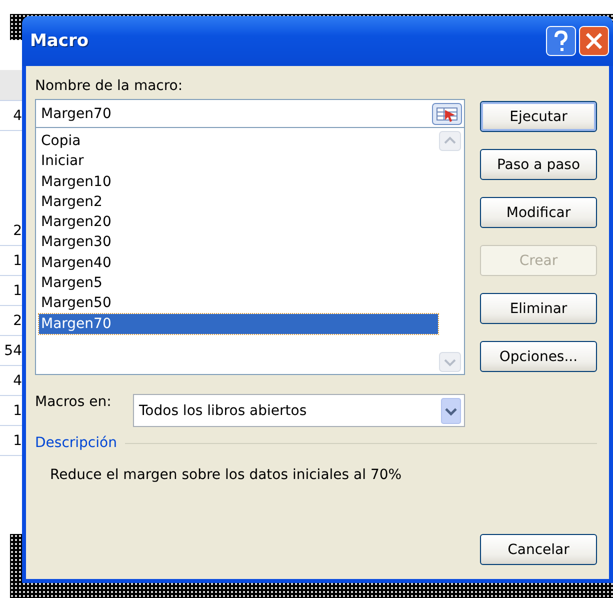 The height and width of the screenshot is (598, 613). Describe the element at coordinates (538, 308) in the screenshot. I see `dialog-button: Eliminar` at that location.